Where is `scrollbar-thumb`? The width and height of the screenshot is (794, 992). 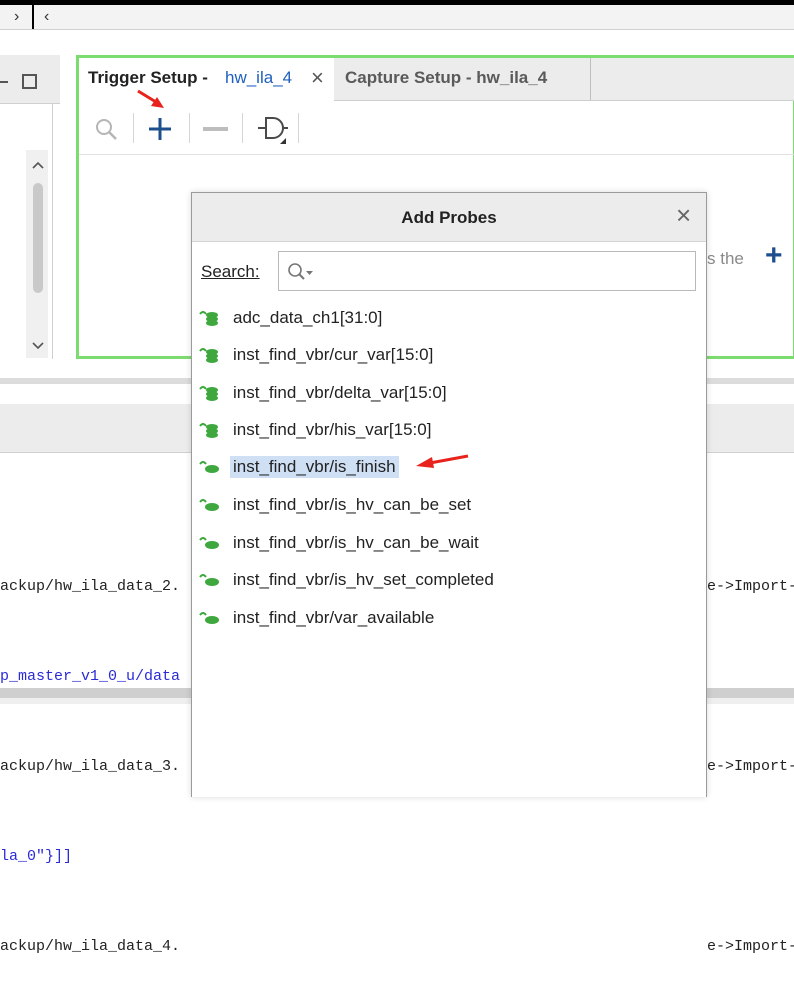 scrollbar-thumb is located at coordinates (38, 238).